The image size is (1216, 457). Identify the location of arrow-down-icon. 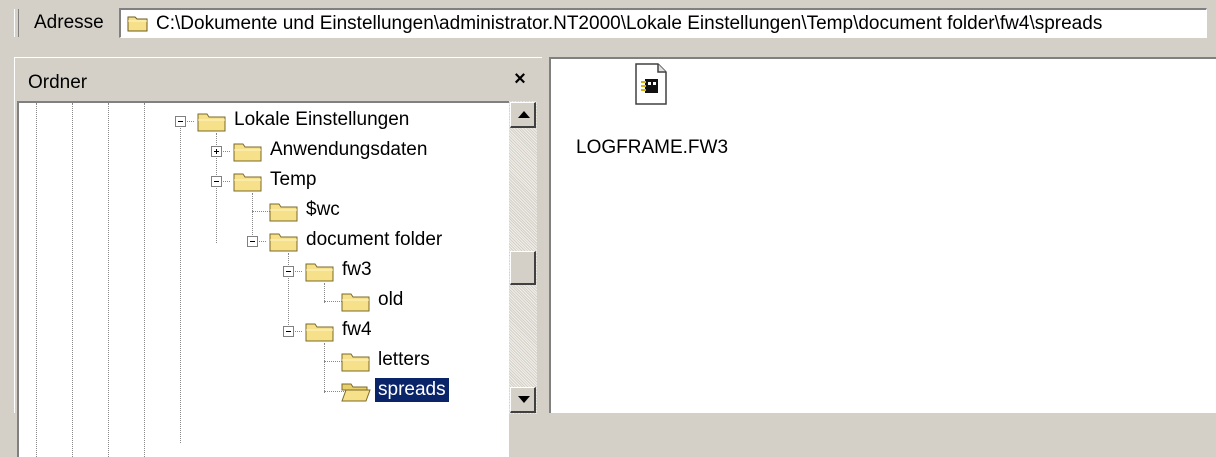
(524, 399).